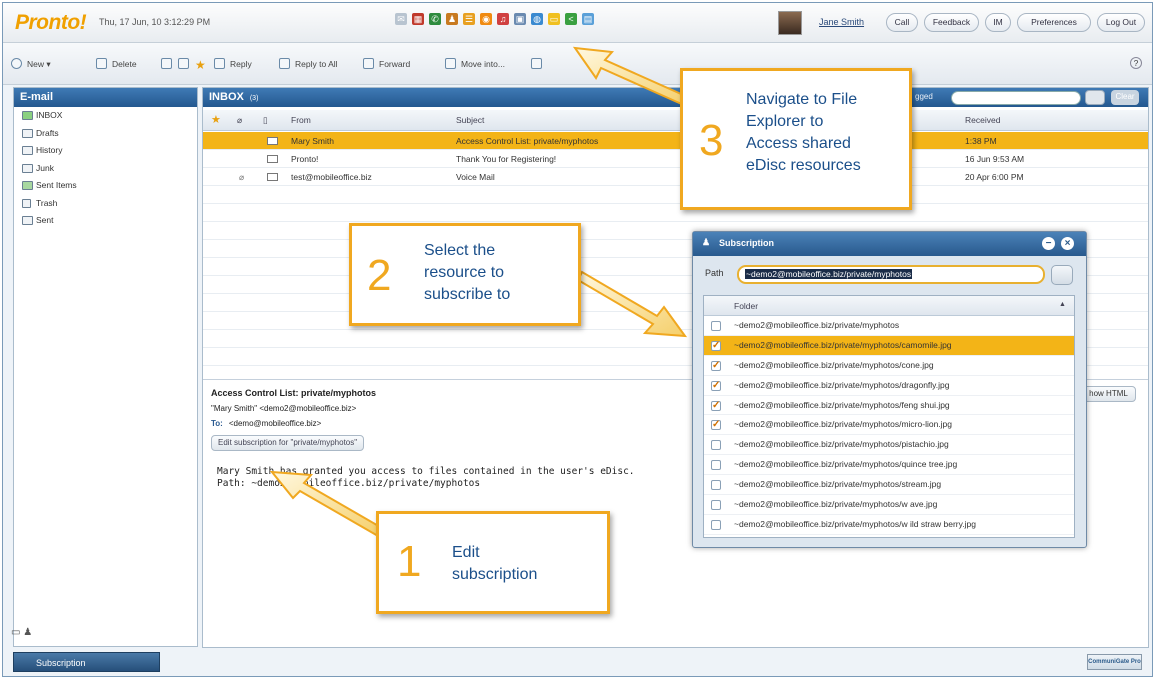 Image resolution: width=1155 pixels, height=679 pixels. Describe the element at coordinates (1121, 22) in the screenshot. I see `logout-button: Log Out` at that location.